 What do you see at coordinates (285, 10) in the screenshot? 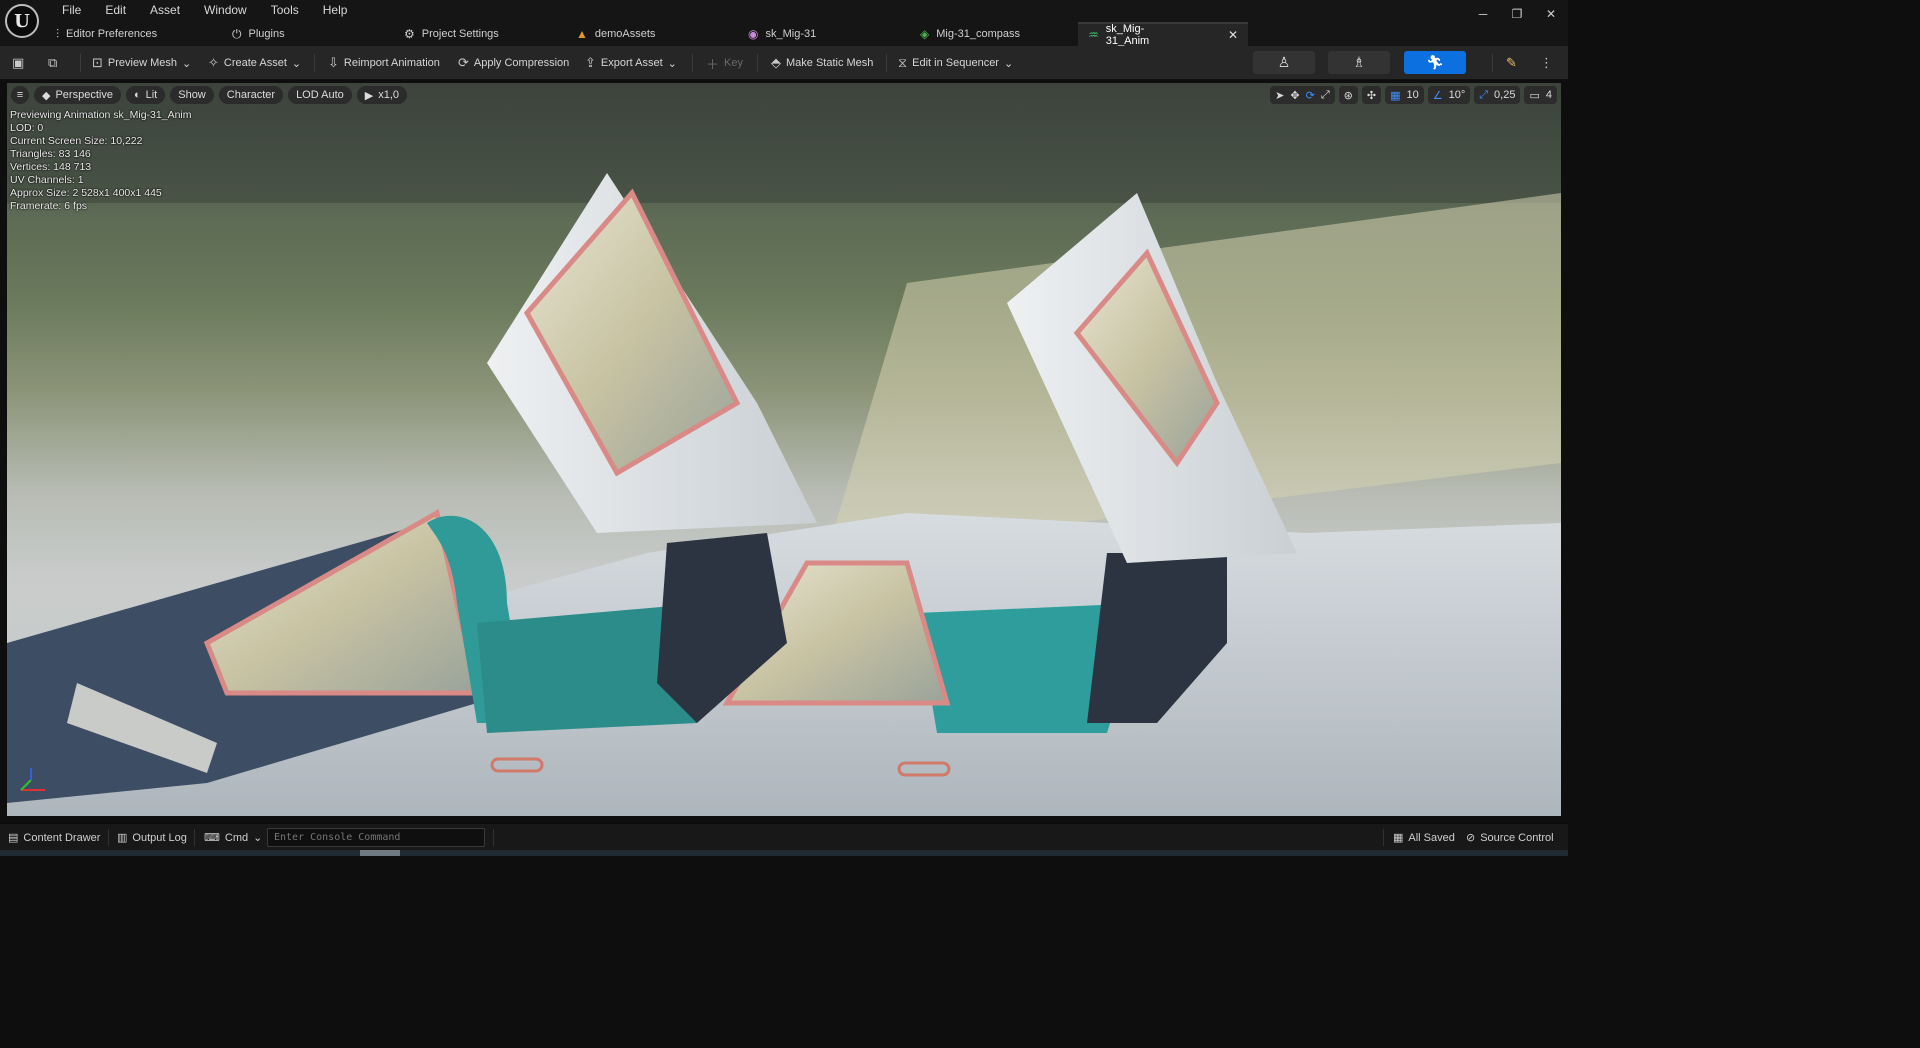
I see `menu-tools: Tools` at bounding box center [285, 10].